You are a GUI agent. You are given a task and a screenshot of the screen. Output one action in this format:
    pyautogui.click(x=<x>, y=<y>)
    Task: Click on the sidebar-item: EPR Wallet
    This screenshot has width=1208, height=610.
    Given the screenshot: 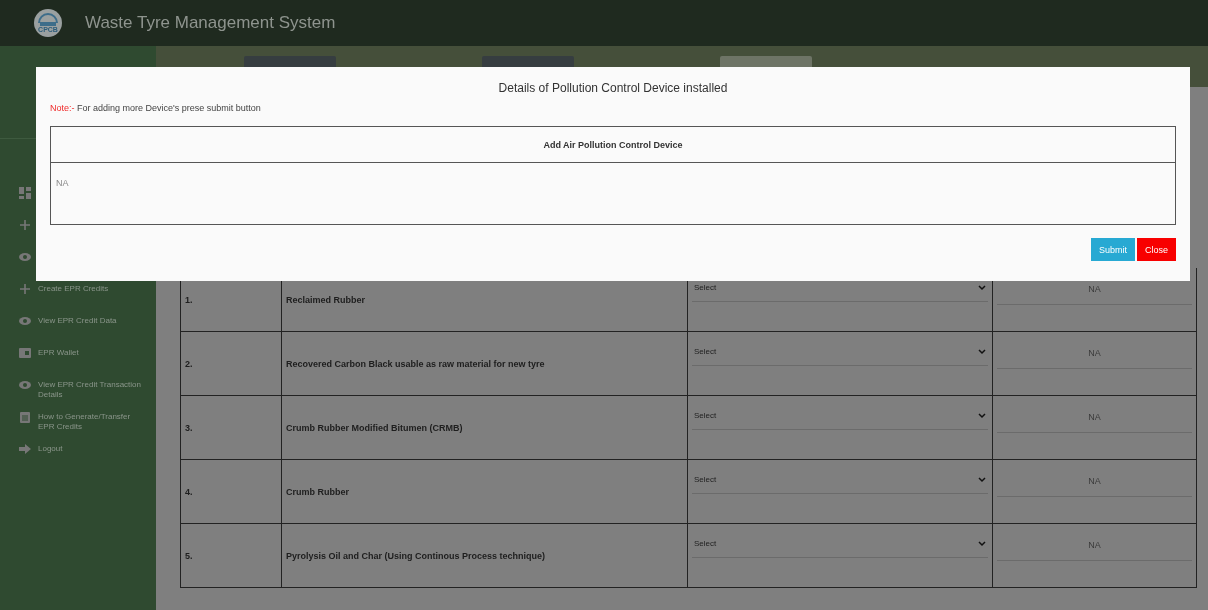 What is the action you would take?
    pyautogui.click(x=78, y=358)
    